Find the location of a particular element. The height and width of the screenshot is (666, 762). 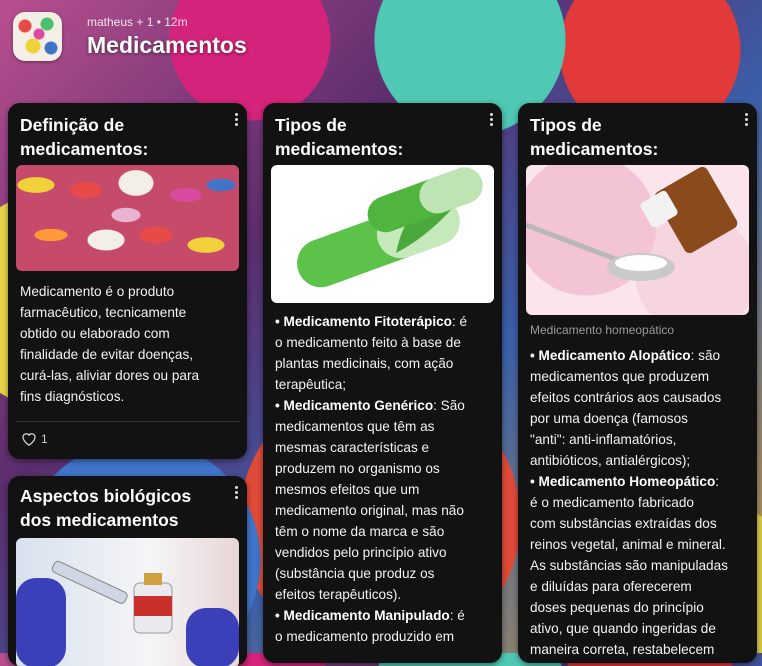

syringe-icon is located at coordinates (127, 613).